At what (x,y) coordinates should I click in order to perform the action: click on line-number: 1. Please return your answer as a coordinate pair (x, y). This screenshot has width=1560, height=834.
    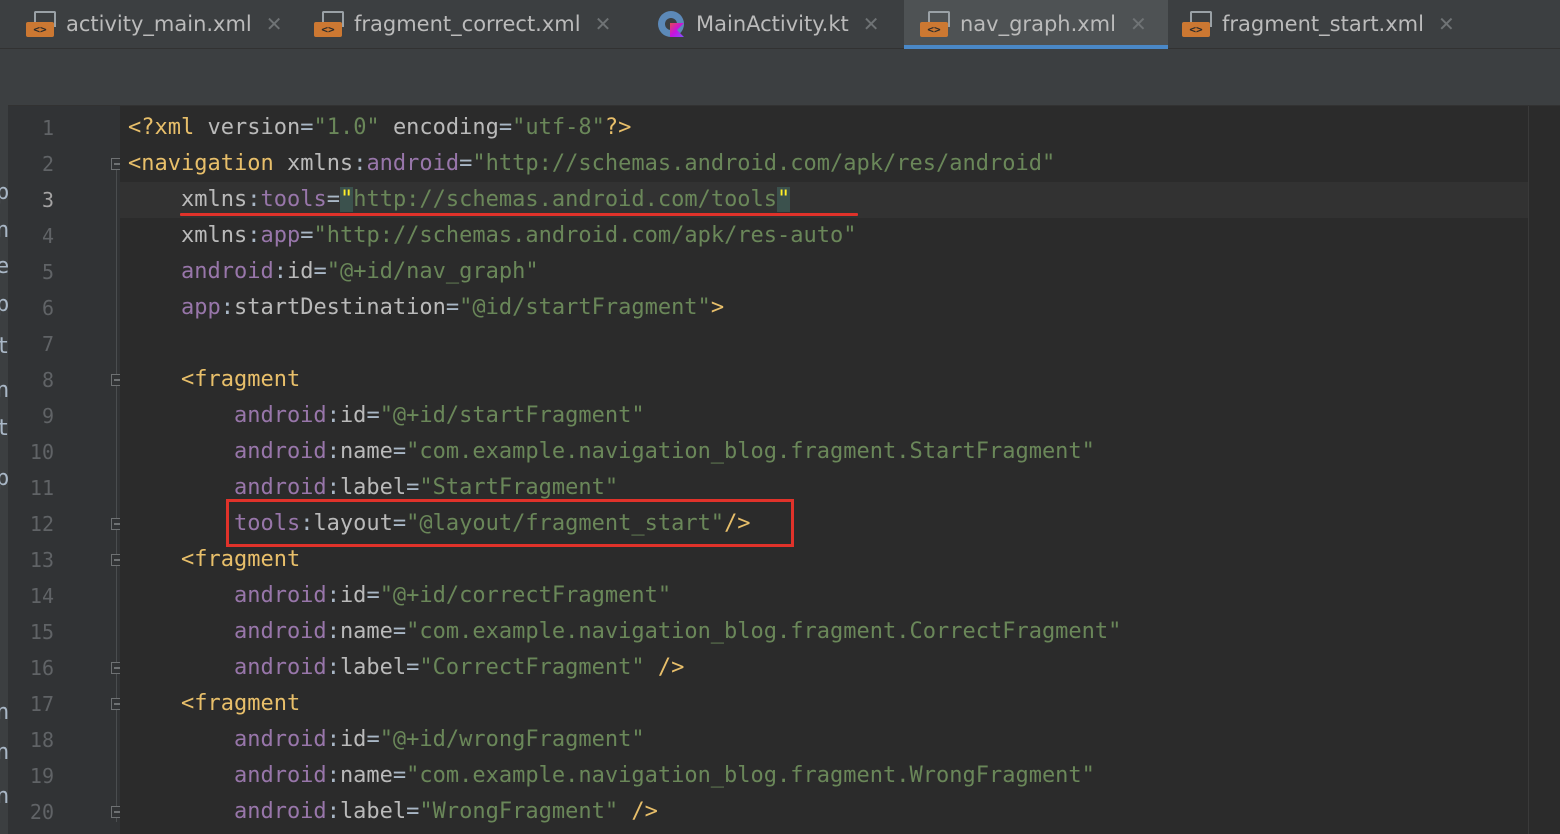
    Looking at the image, I should click on (47, 128).